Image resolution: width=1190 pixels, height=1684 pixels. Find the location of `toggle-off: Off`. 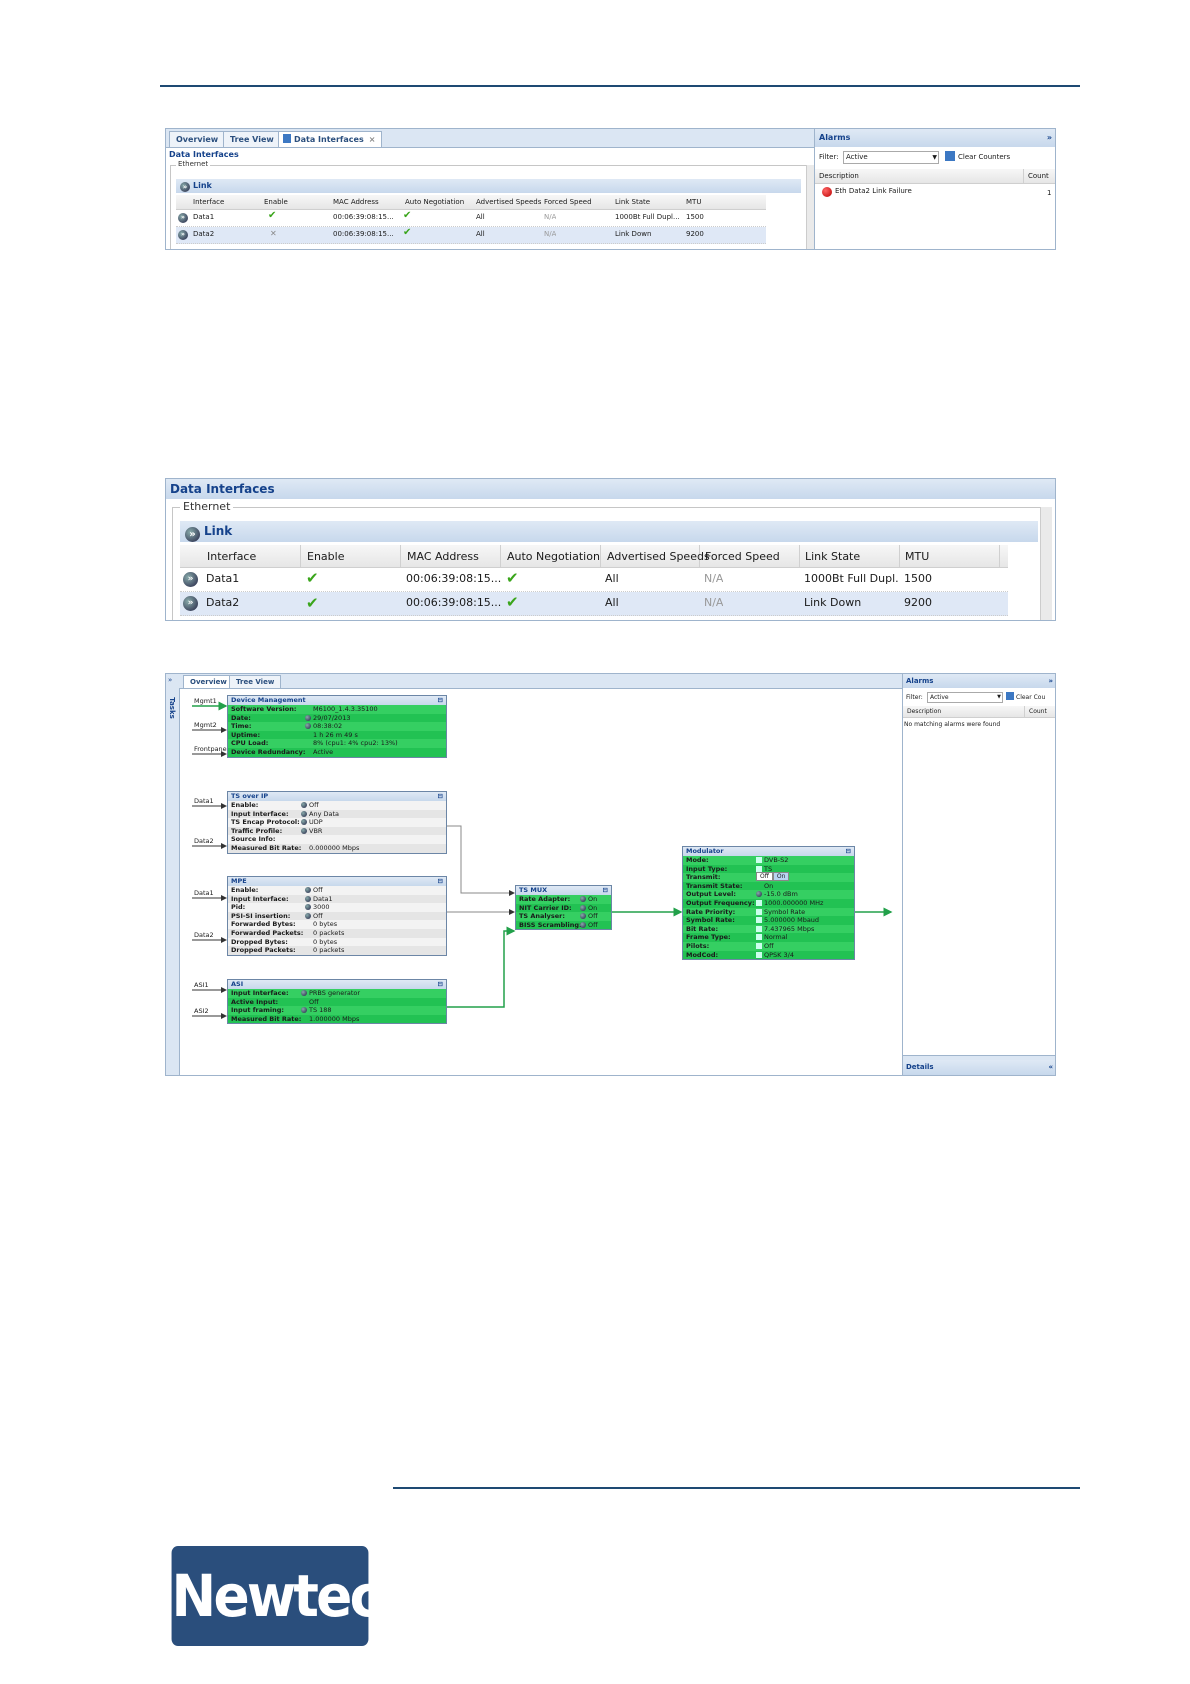

toggle-off: Off is located at coordinates (764, 877).